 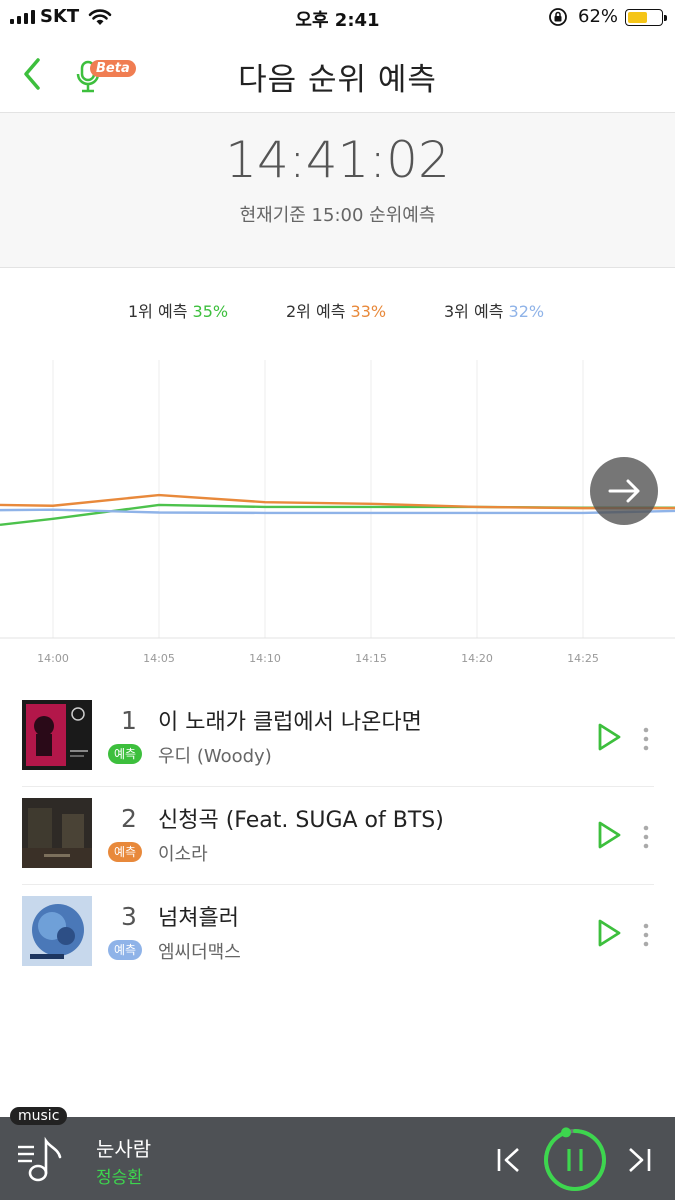 What do you see at coordinates (199, 951) in the screenshot?
I see `artist-name: 엠씨더맥스` at bounding box center [199, 951].